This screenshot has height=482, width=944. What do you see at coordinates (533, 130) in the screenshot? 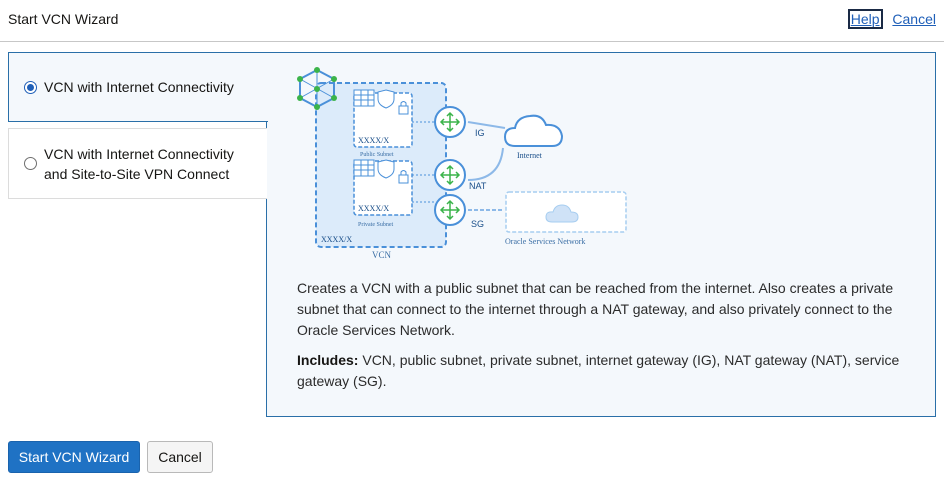
I see `internet-cloud-icon` at bounding box center [533, 130].